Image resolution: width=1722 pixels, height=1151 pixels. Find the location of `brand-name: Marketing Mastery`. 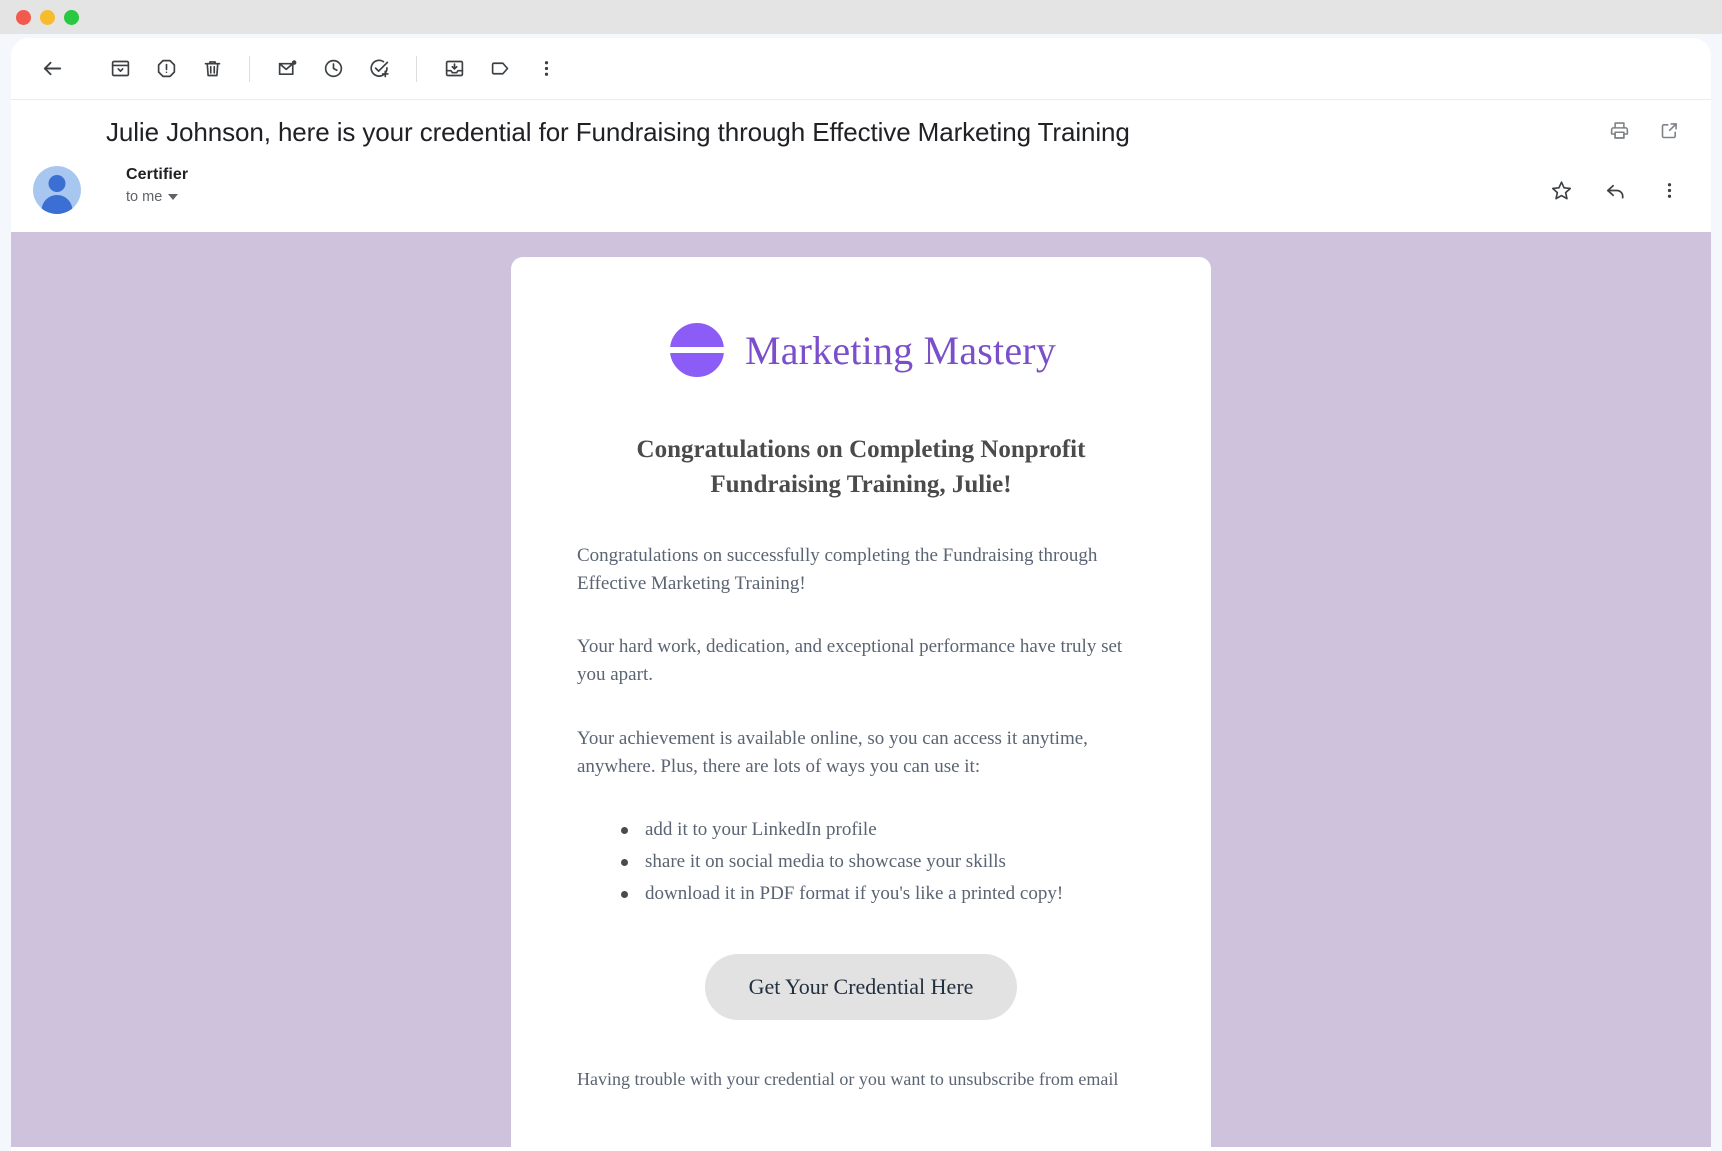

brand-name: Marketing Mastery is located at coordinates (900, 350).